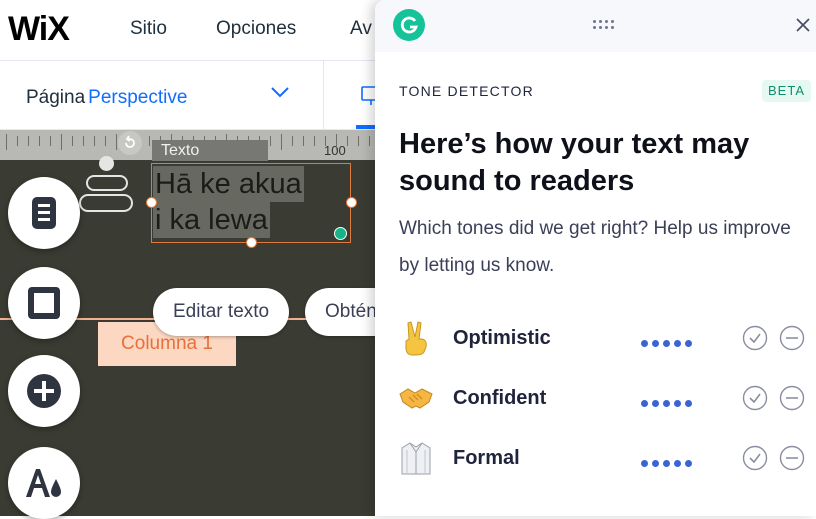 Image resolution: width=816 pixels, height=519 pixels. I want to click on tone-row-formal: Formal, so click(604, 458).